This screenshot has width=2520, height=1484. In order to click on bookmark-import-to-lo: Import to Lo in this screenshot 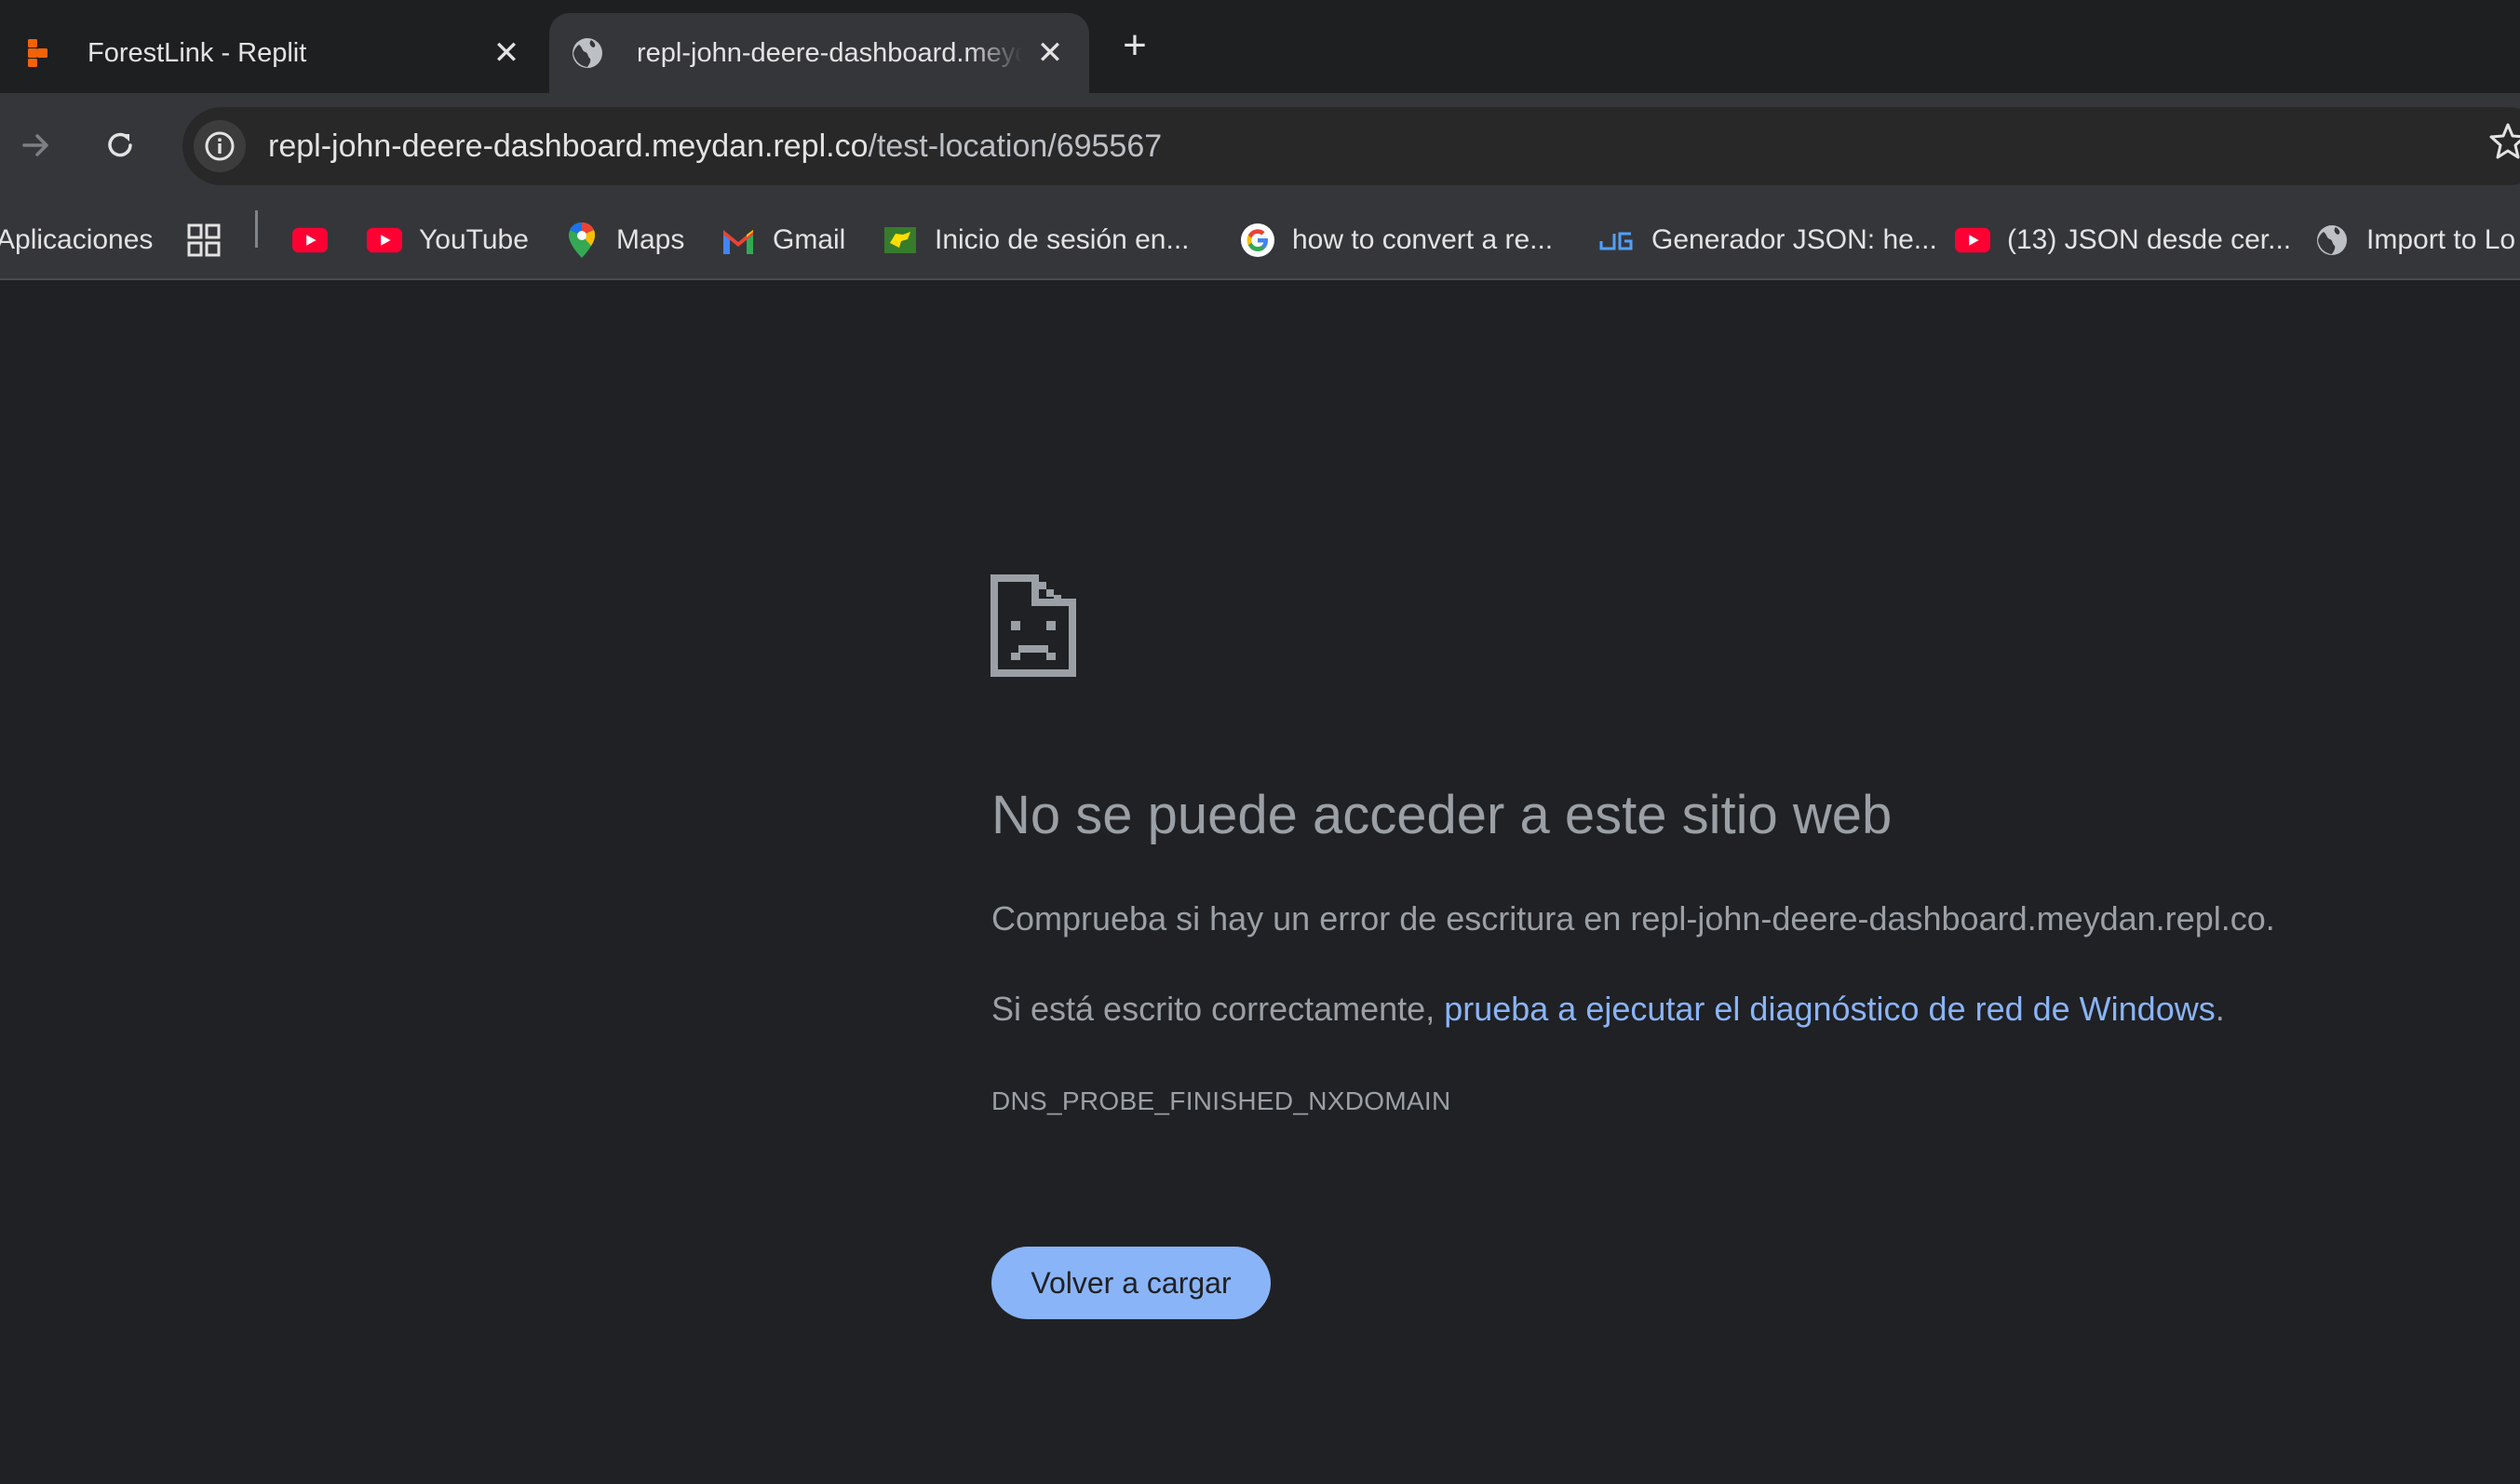, I will do `click(2414, 240)`.